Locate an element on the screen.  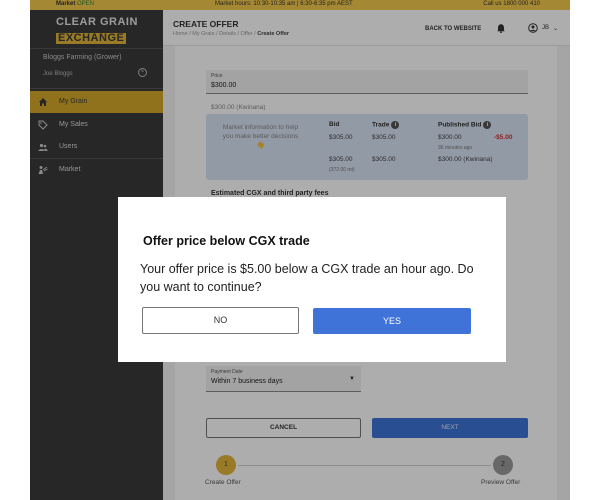
dialog-title: Offer price below CGX trade is located at coordinates (226, 241).